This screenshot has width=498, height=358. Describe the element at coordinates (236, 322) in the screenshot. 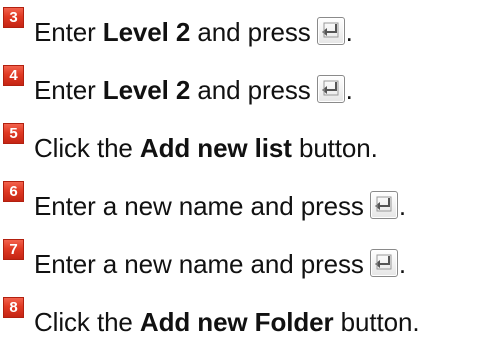

I see `step-text-bold: Add new Folder` at that location.